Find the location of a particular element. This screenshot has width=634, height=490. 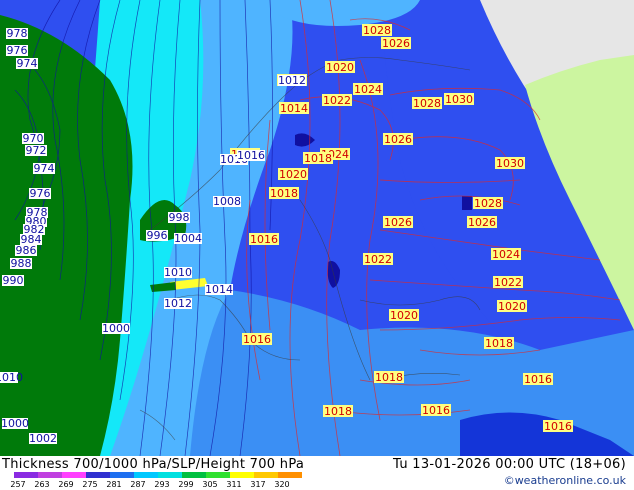

slp-label-18: 1026 is located at coordinates (482, 222).